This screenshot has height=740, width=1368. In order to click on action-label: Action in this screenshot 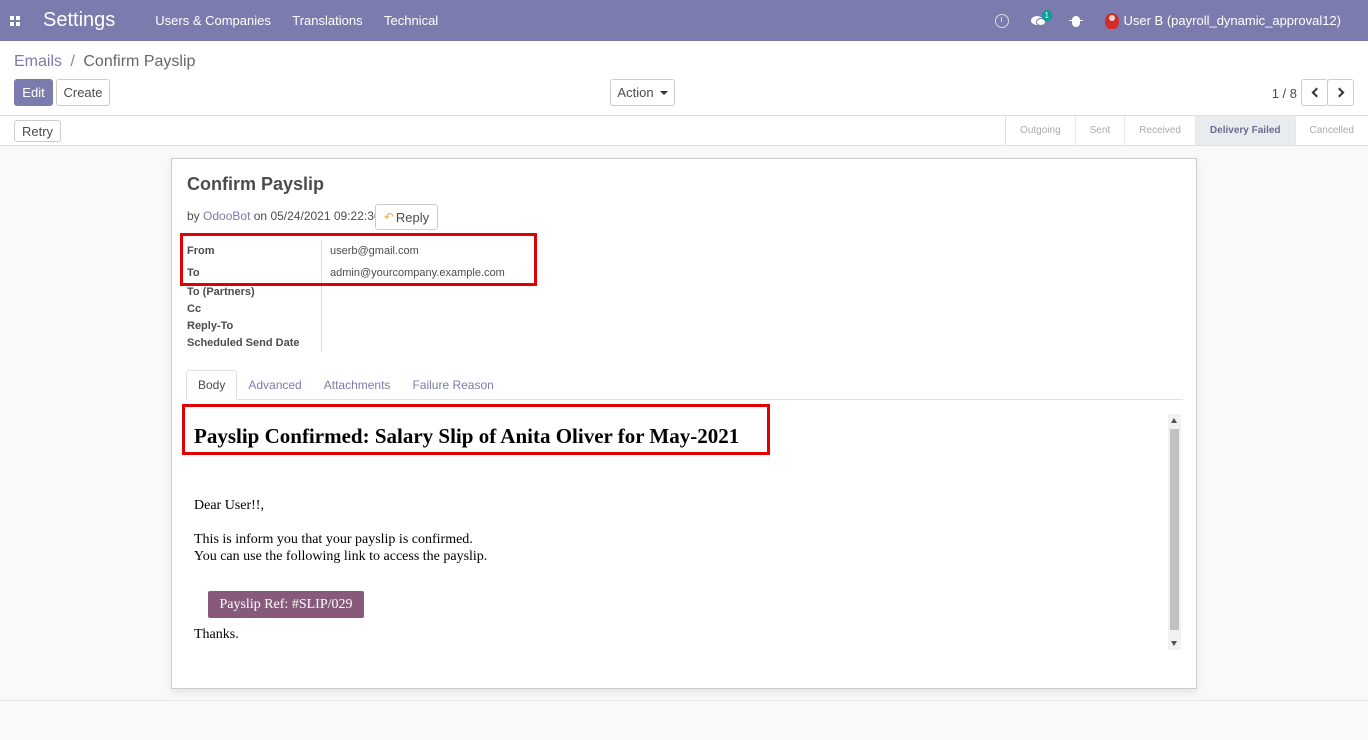, I will do `click(635, 92)`.